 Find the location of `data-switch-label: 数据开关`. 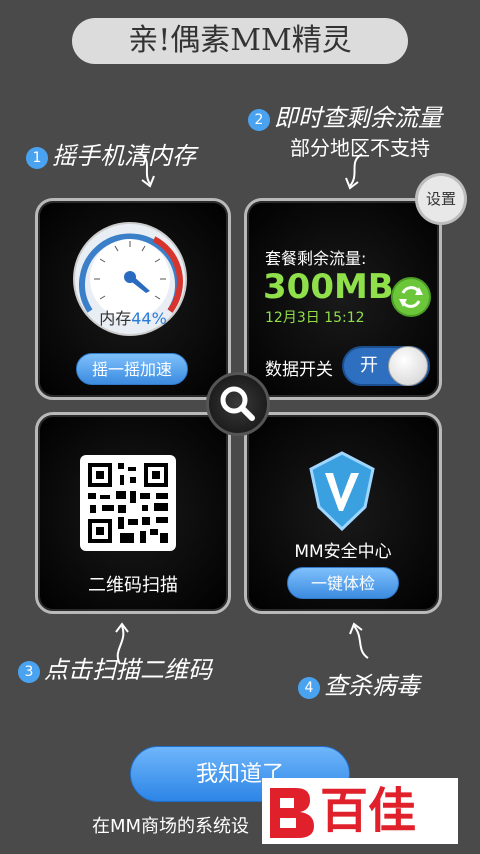

data-switch-label: 数据开关 is located at coordinates (299, 370).